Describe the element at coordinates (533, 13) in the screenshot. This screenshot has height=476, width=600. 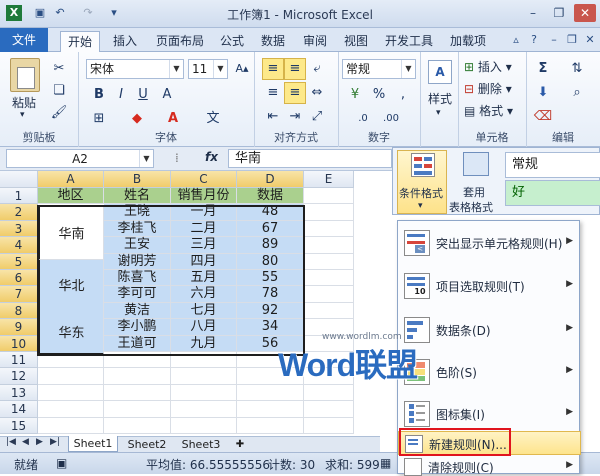
I see `minimize-icon: –` at that location.